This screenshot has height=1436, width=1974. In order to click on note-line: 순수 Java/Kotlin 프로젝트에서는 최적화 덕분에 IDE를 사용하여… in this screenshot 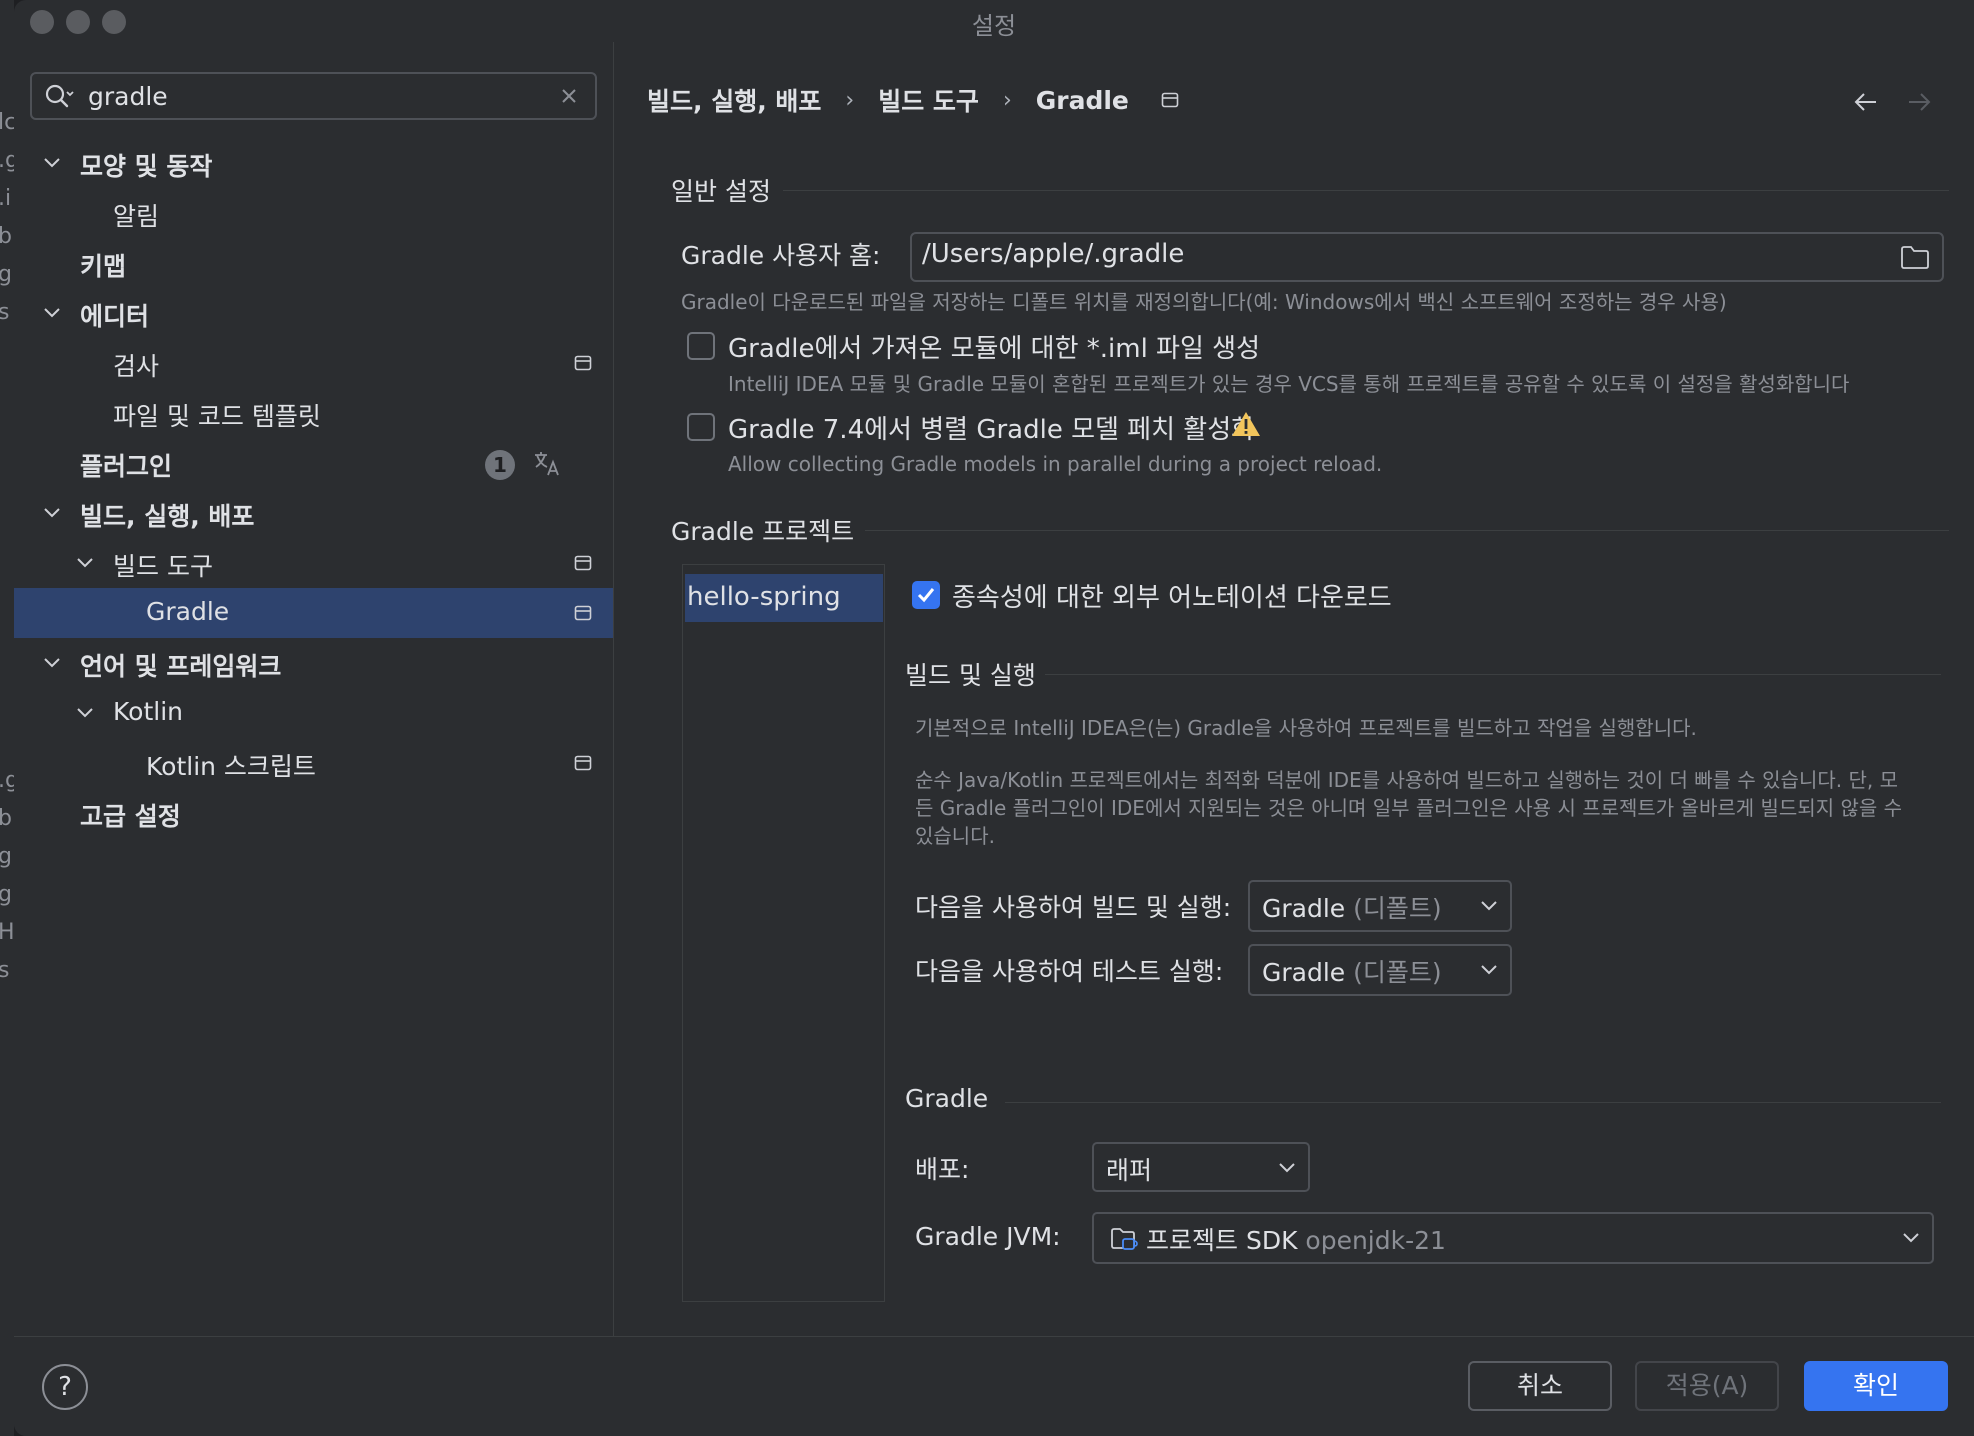, I will do `click(1406, 780)`.